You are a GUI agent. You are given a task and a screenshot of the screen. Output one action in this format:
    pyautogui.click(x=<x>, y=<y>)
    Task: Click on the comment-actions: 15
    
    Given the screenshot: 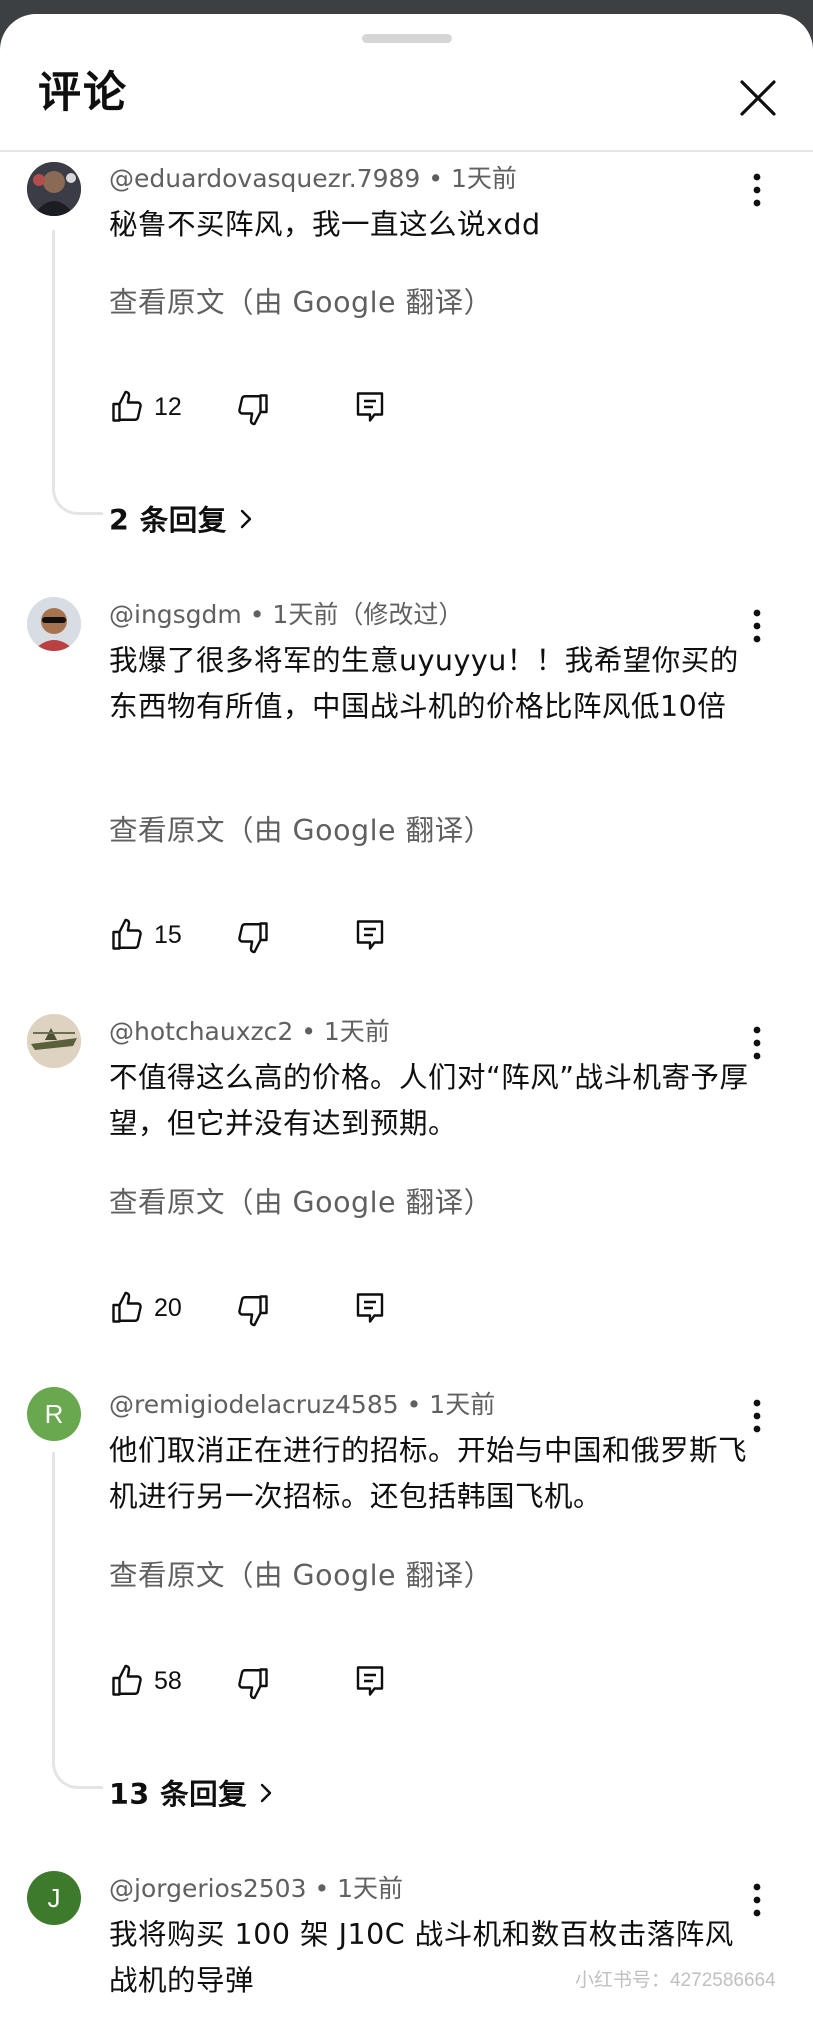 What is the action you would take?
    pyautogui.click(x=269, y=937)
    